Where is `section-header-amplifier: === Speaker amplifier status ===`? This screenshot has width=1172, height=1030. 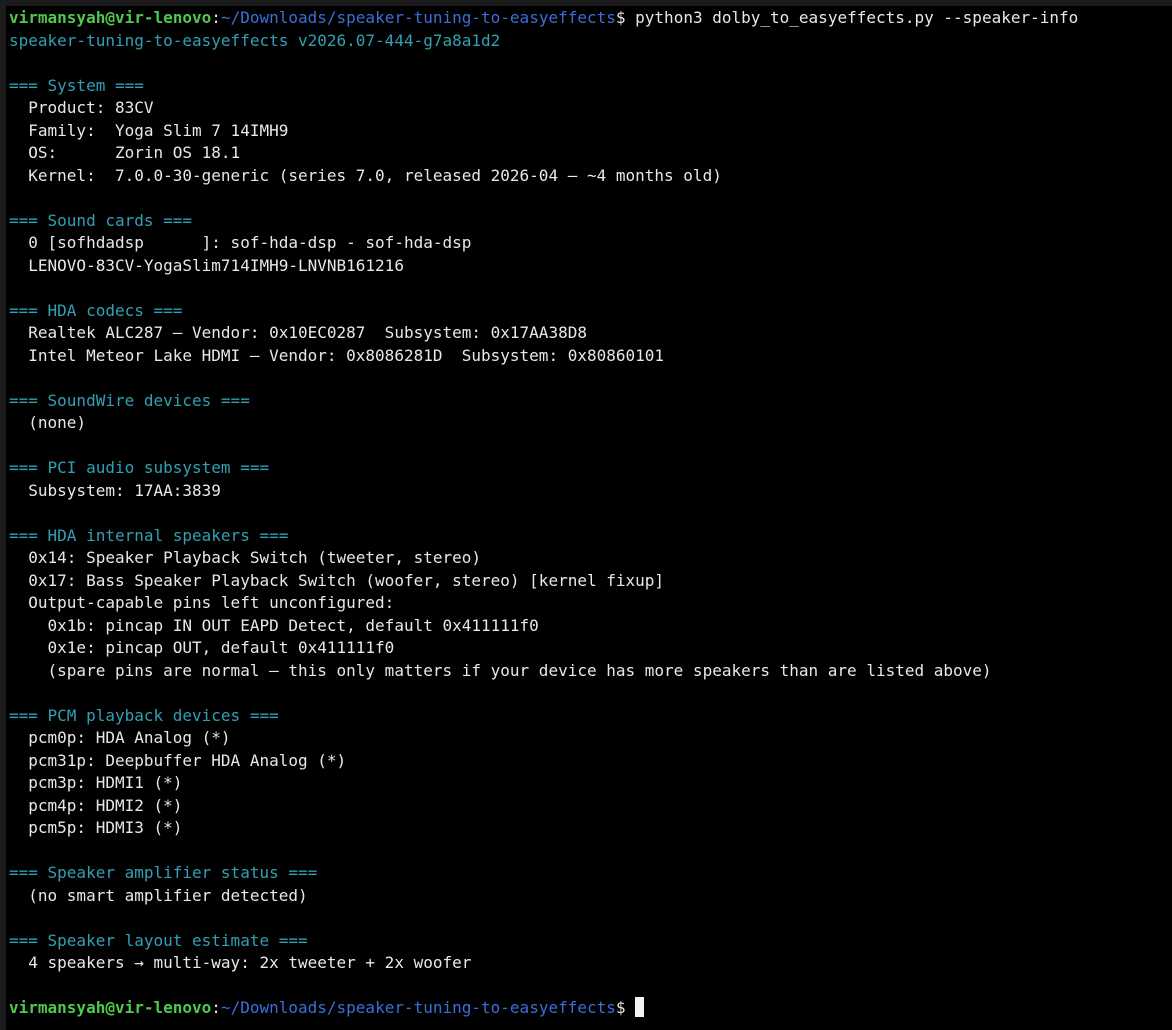
section-header-amplifier: === Speaker amplifier status === is located at coordinates (163, 872).